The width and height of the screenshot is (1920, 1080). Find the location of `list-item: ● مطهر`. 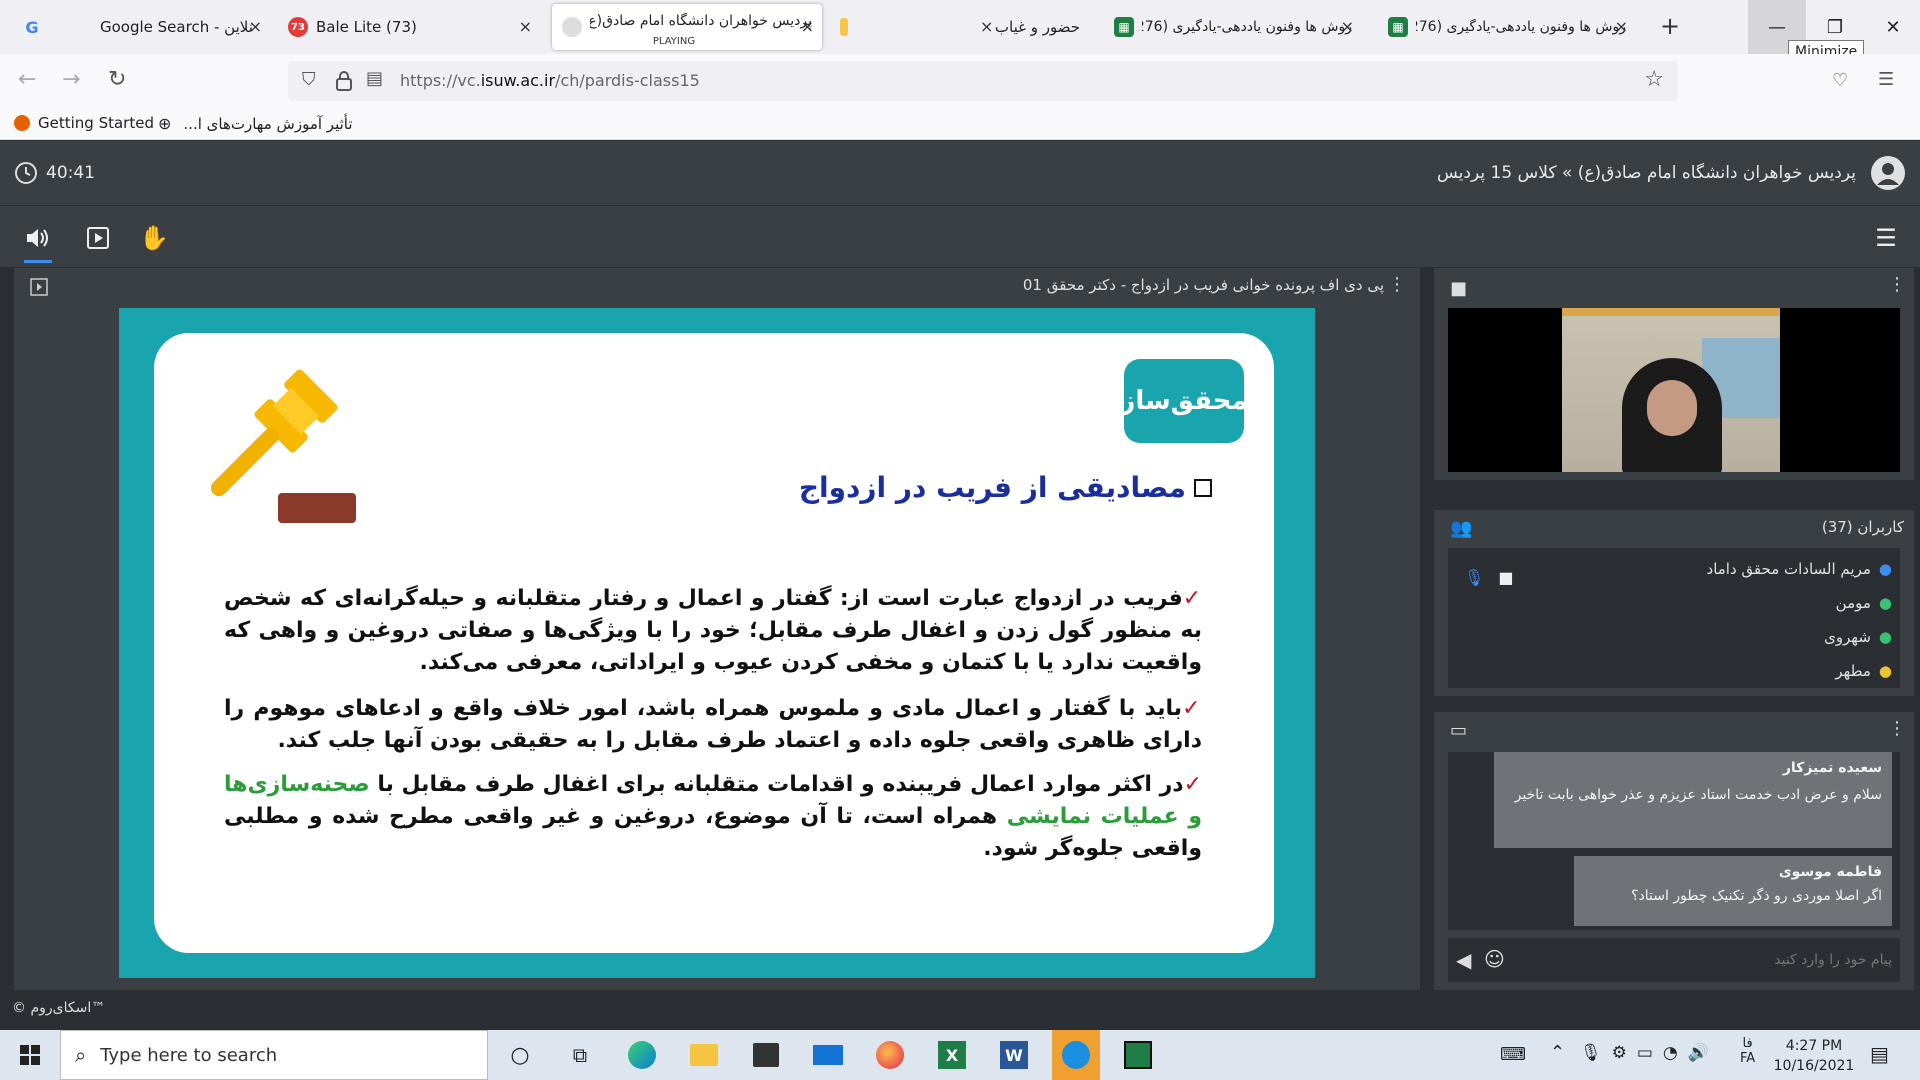

list-item: ● مطهر is located at coordinates (1863, 671).